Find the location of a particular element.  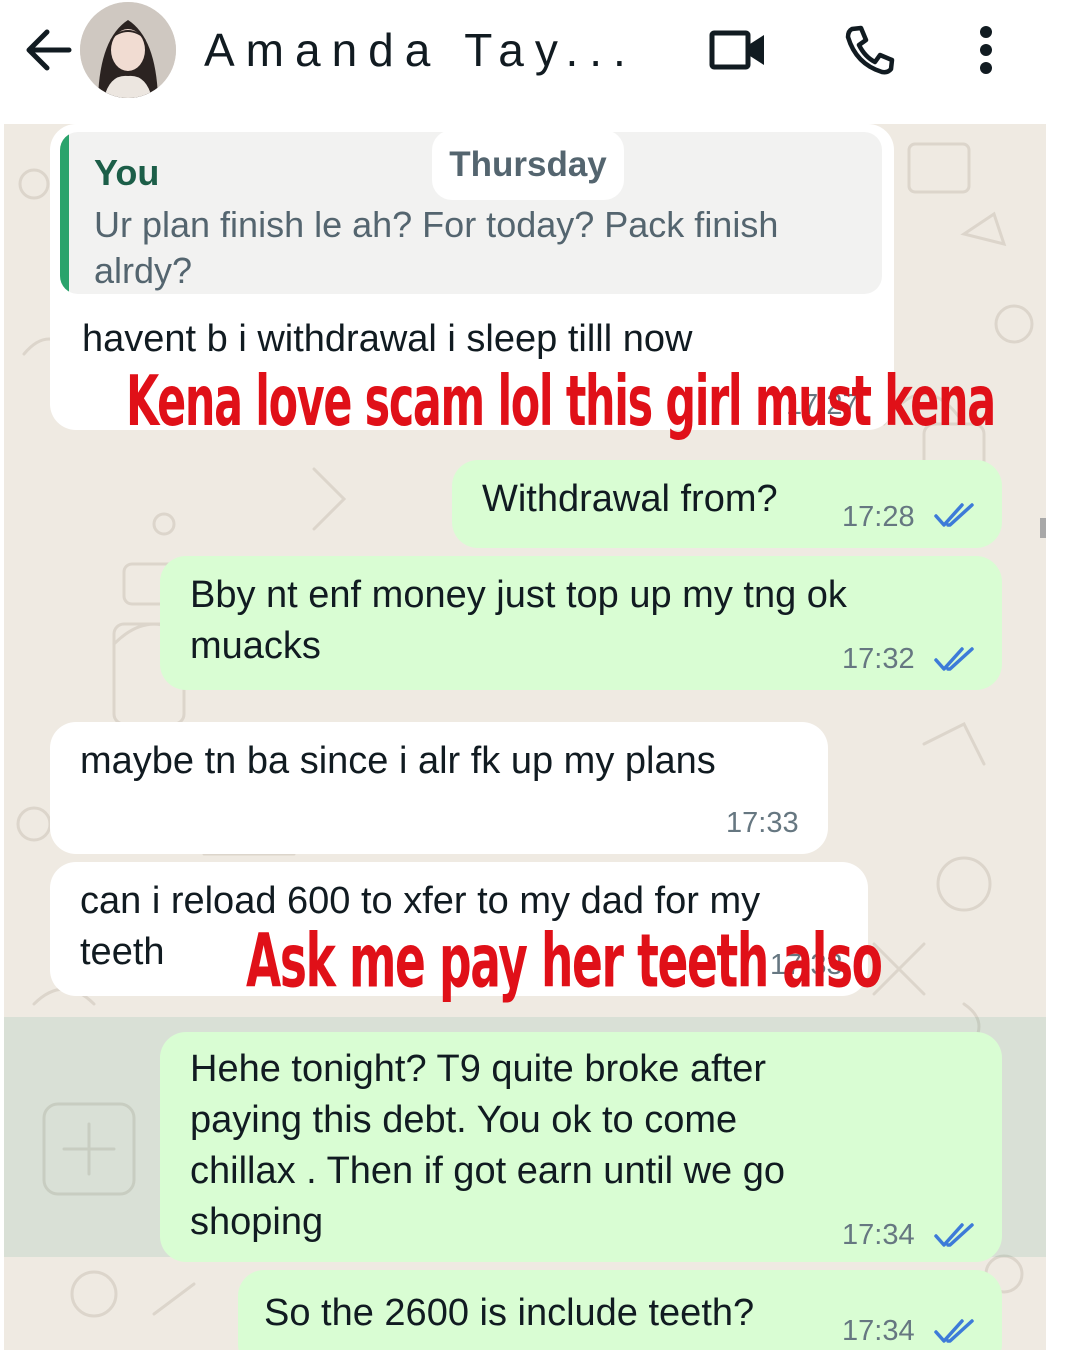

message-text-line-2: paying this debt. You ok to come is located at coordinates (464, 1120).